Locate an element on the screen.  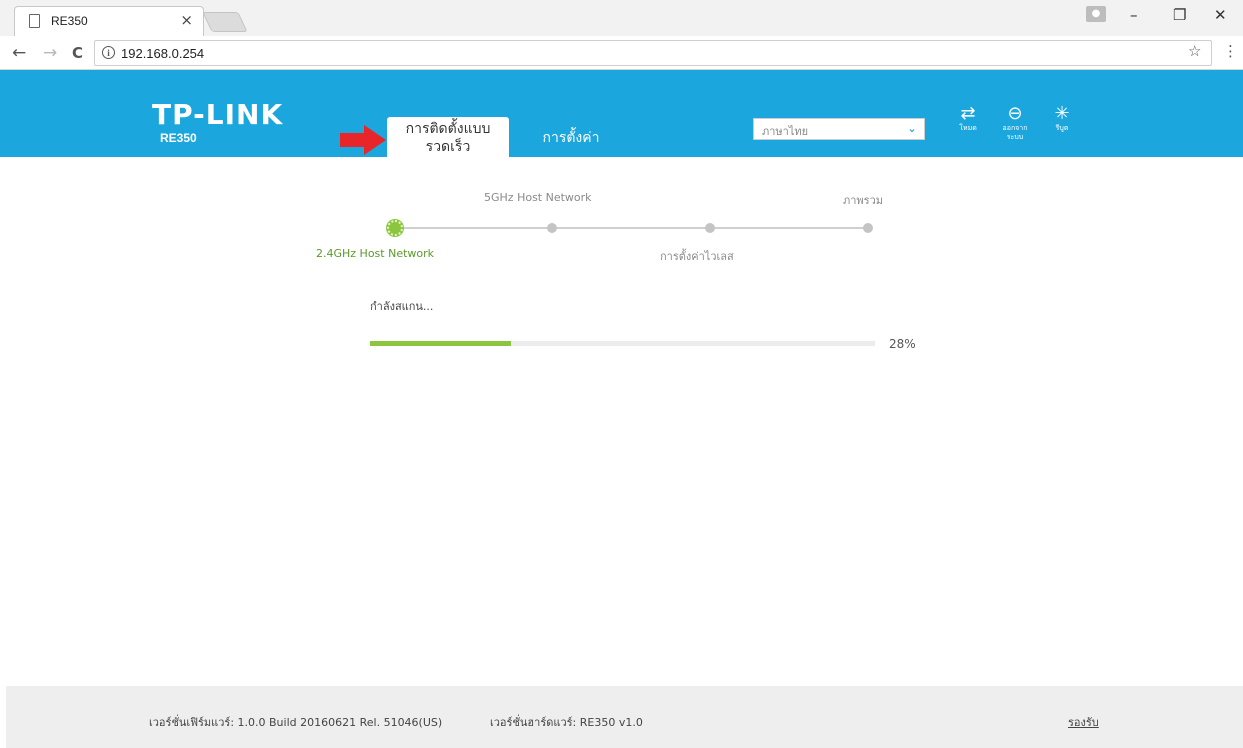
bookmark-star-icon: ☆ is located at coordinates (1194, 51).